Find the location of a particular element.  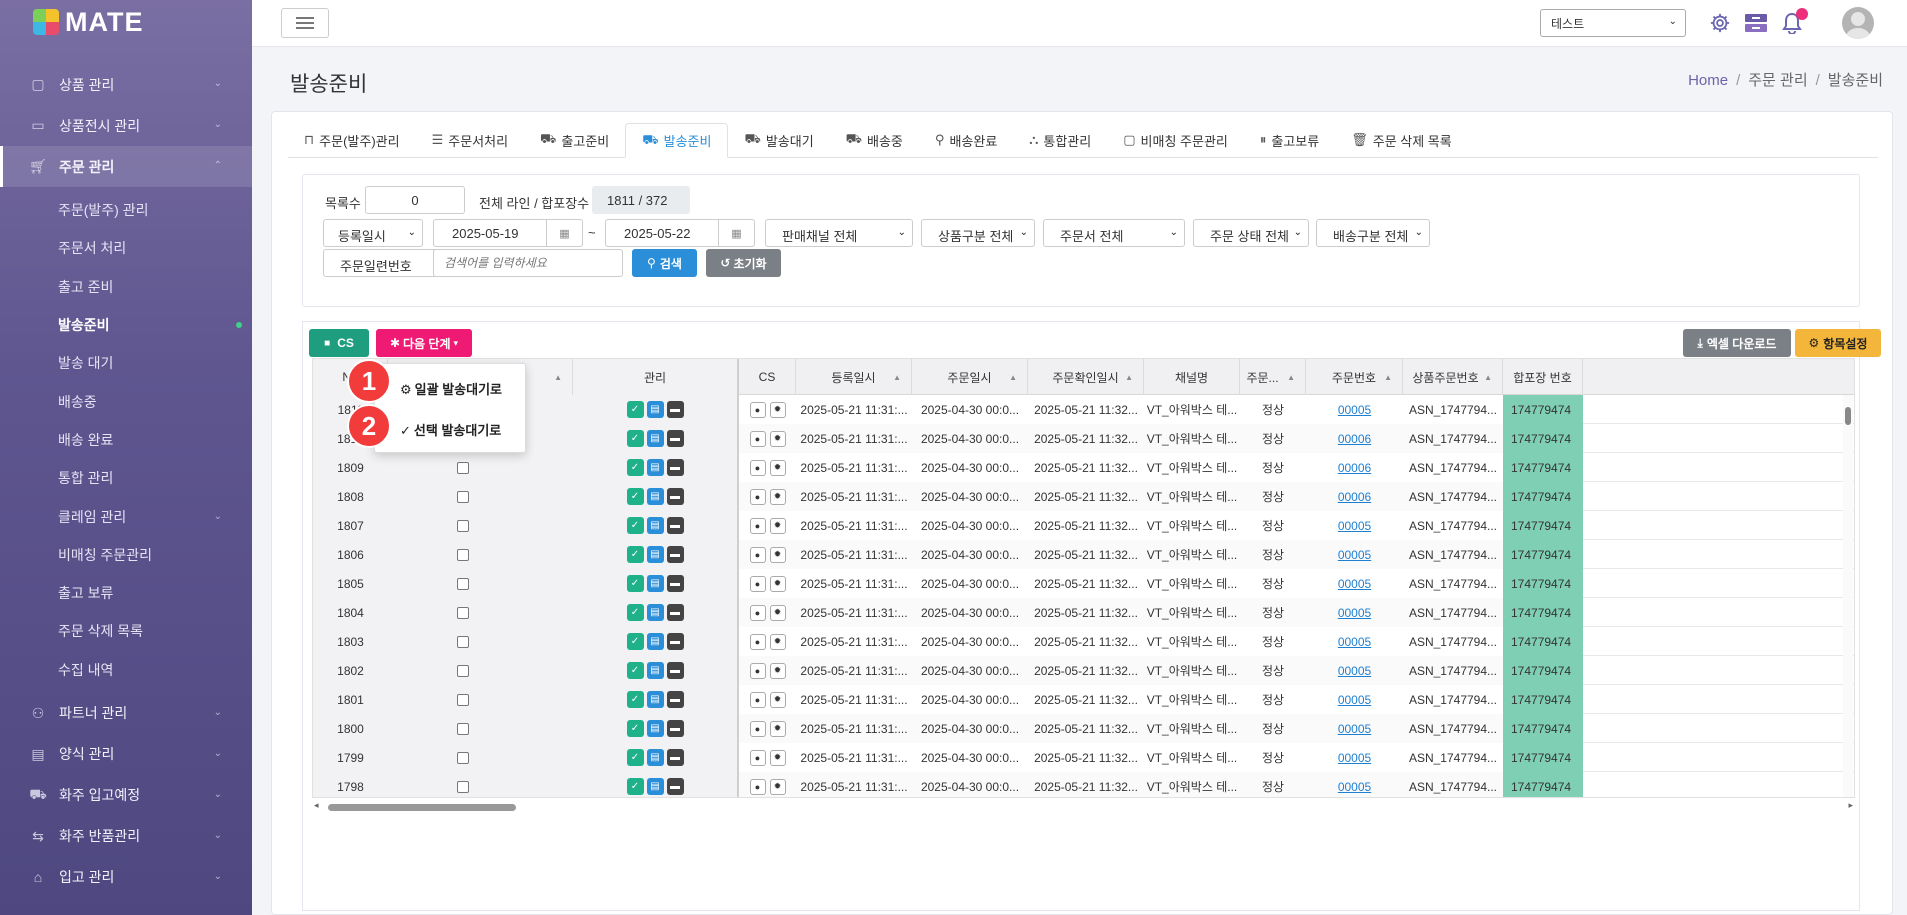

sidebar-subitem: 클레임 관리 ⌄ is located at coordinates (126, 516).